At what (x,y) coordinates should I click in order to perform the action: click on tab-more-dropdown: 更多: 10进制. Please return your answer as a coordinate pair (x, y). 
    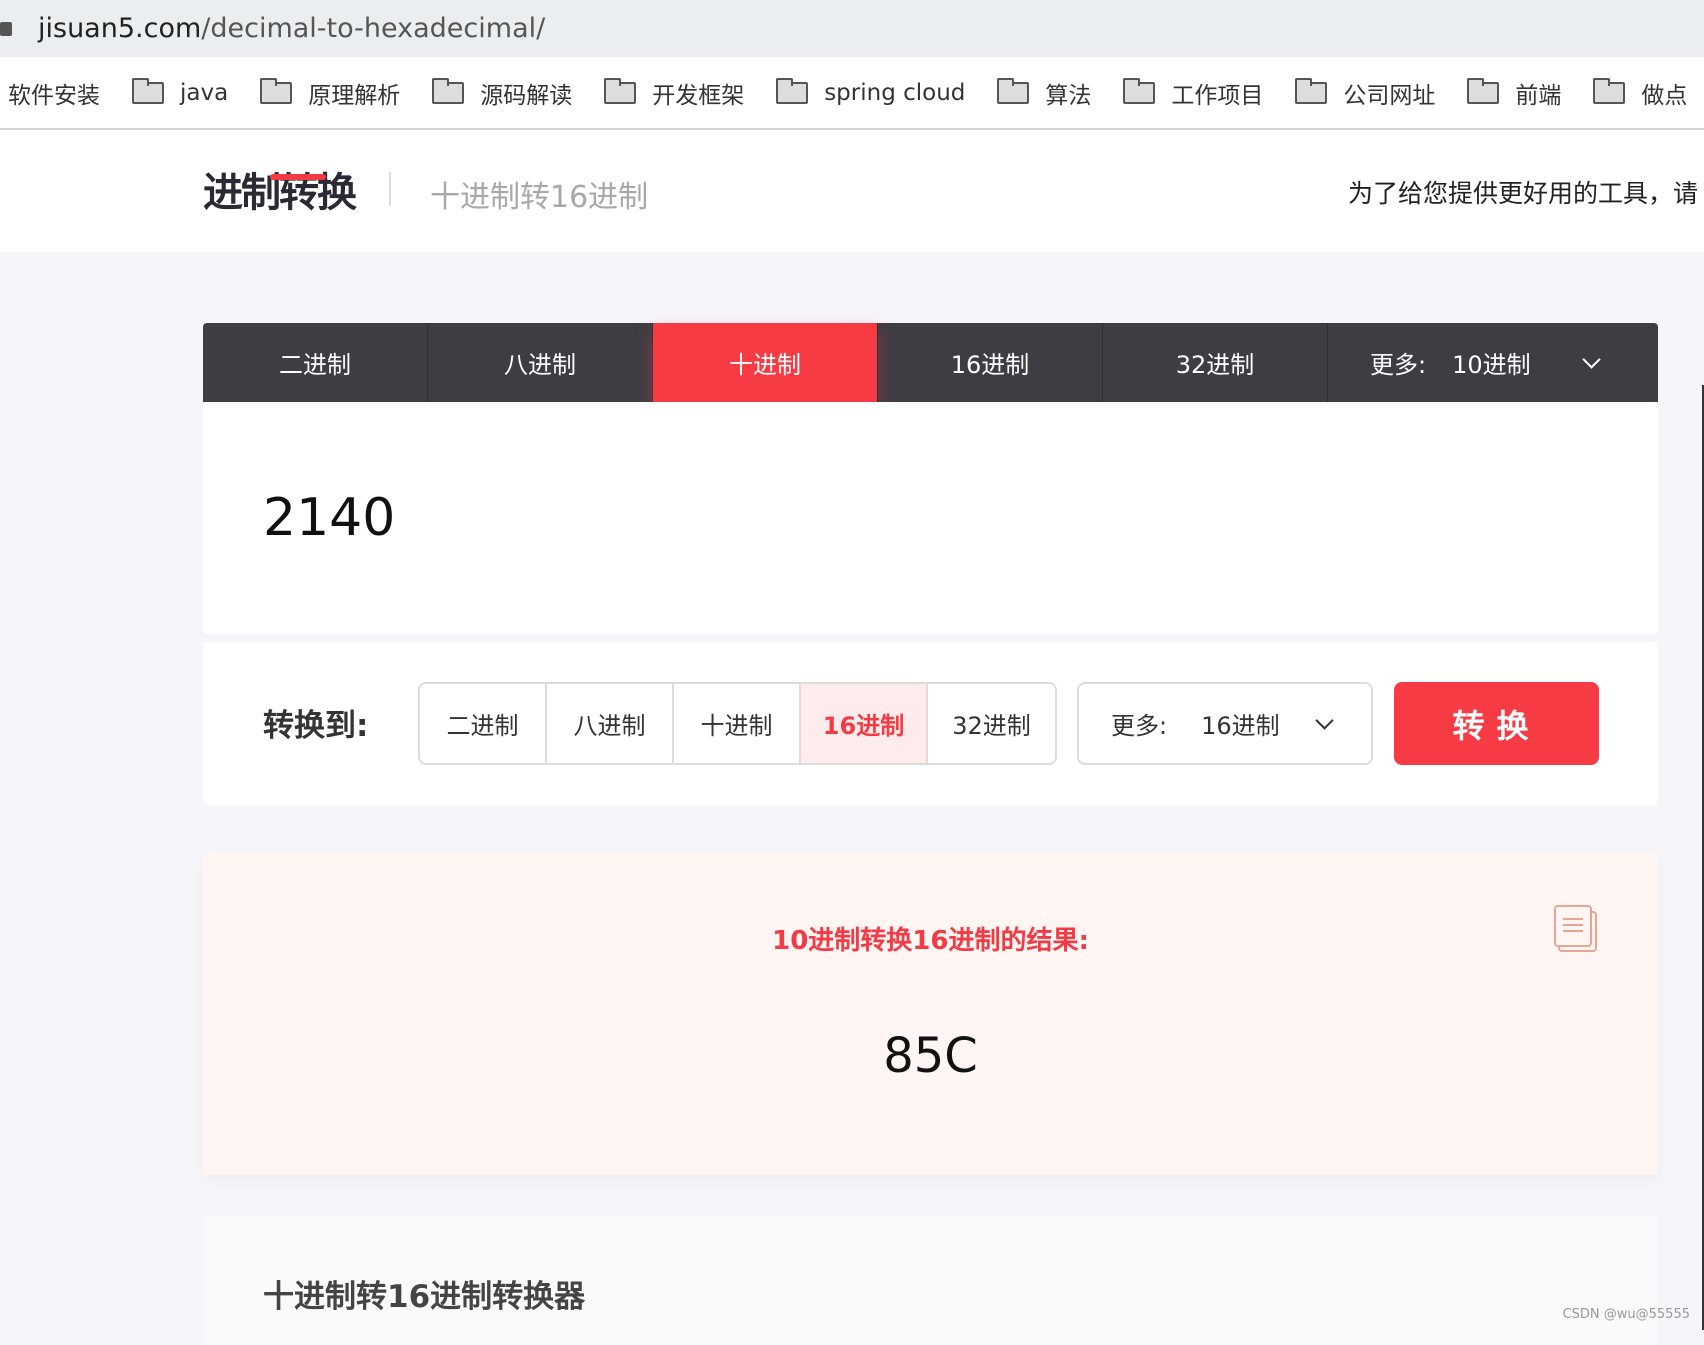
    Looking at the image, I should click on (1493, 362).